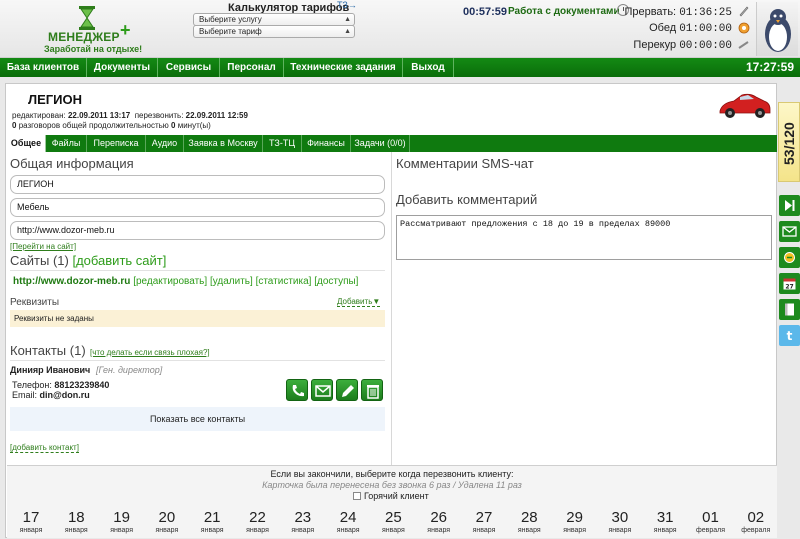 The width and height of the screenshot is (800, 539). What do you see at coordinates (789, 205) in the screenshot?
I see `skip-button` at bounding box center [789, 205].